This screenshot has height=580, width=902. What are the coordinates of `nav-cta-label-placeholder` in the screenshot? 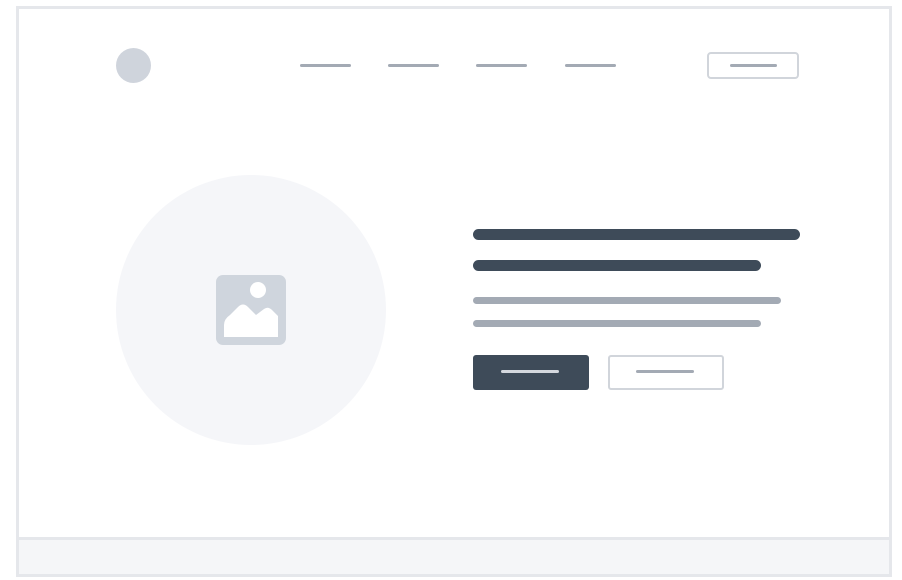 It's located at (753, 65).